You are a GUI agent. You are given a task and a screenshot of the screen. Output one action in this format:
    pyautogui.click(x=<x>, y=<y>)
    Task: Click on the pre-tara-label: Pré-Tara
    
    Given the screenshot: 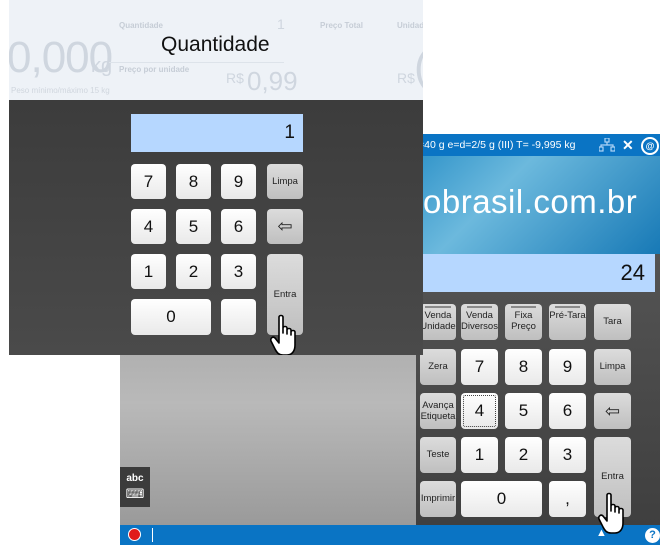 What is the action you would take?
    pyautogui.click(x=567, y=315)
    